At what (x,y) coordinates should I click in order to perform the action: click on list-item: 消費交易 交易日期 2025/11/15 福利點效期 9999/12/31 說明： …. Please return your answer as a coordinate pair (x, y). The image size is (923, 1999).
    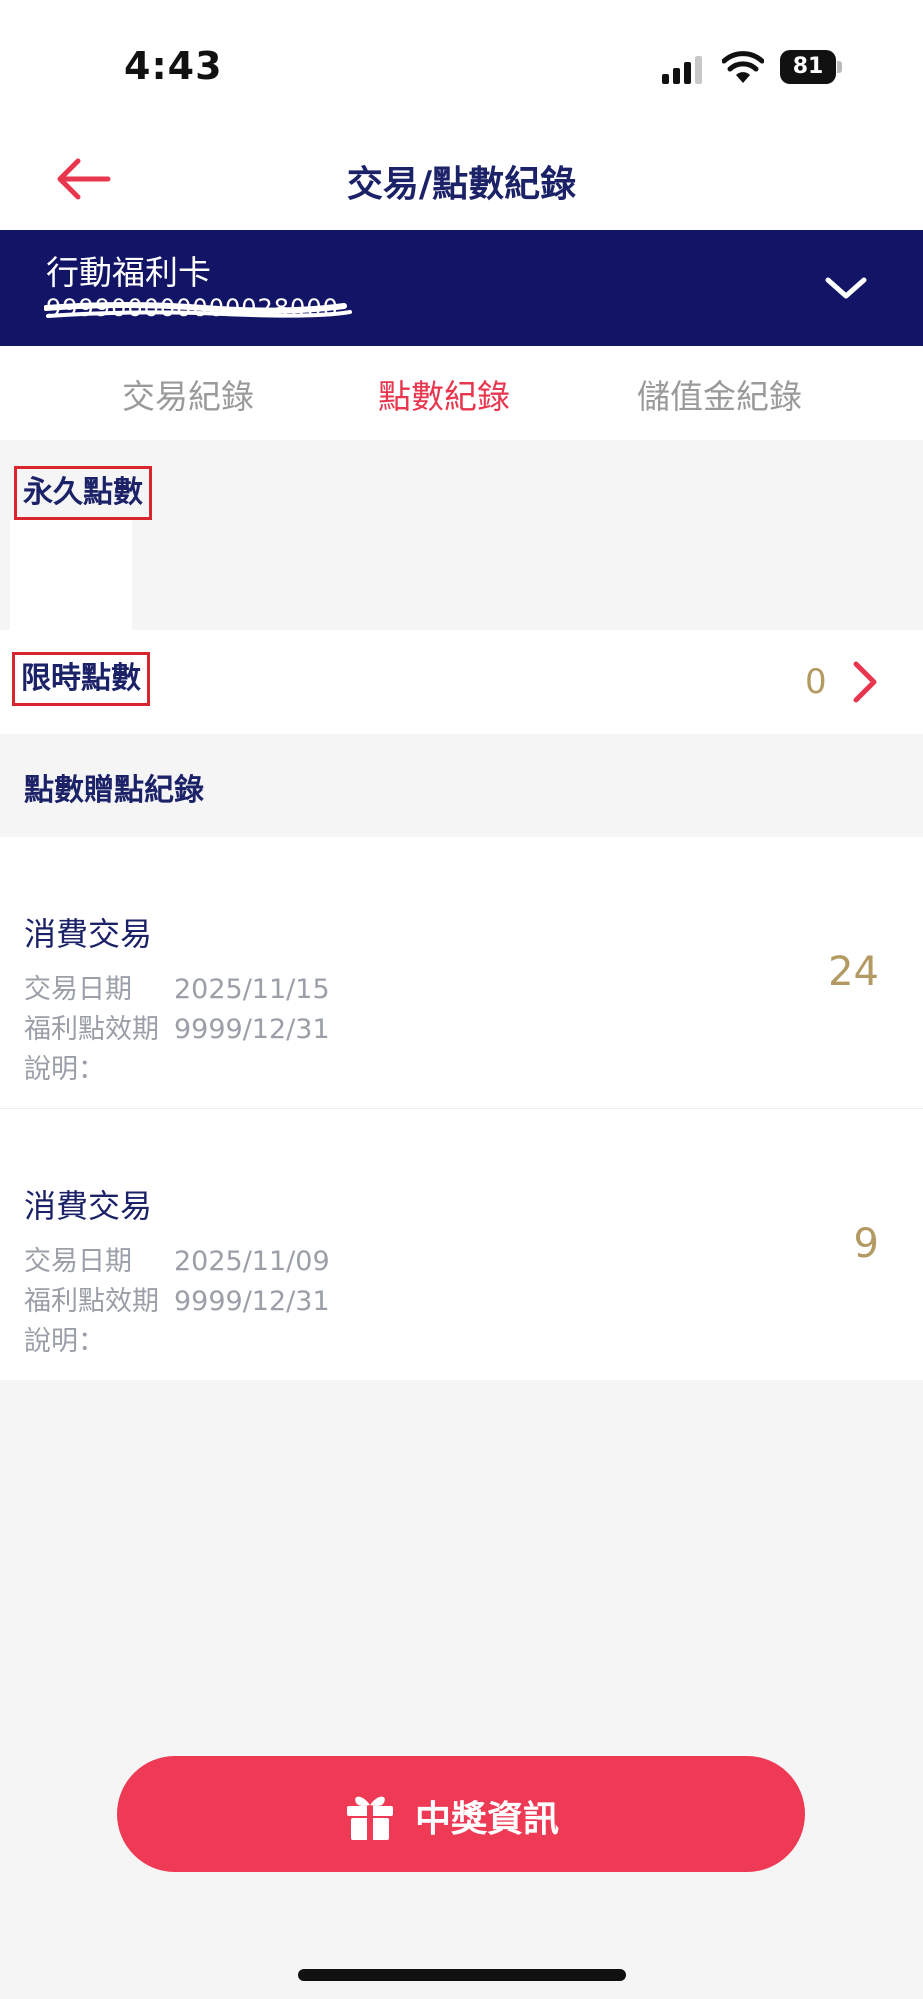
    Looking at the image, I should click on (461, 972).